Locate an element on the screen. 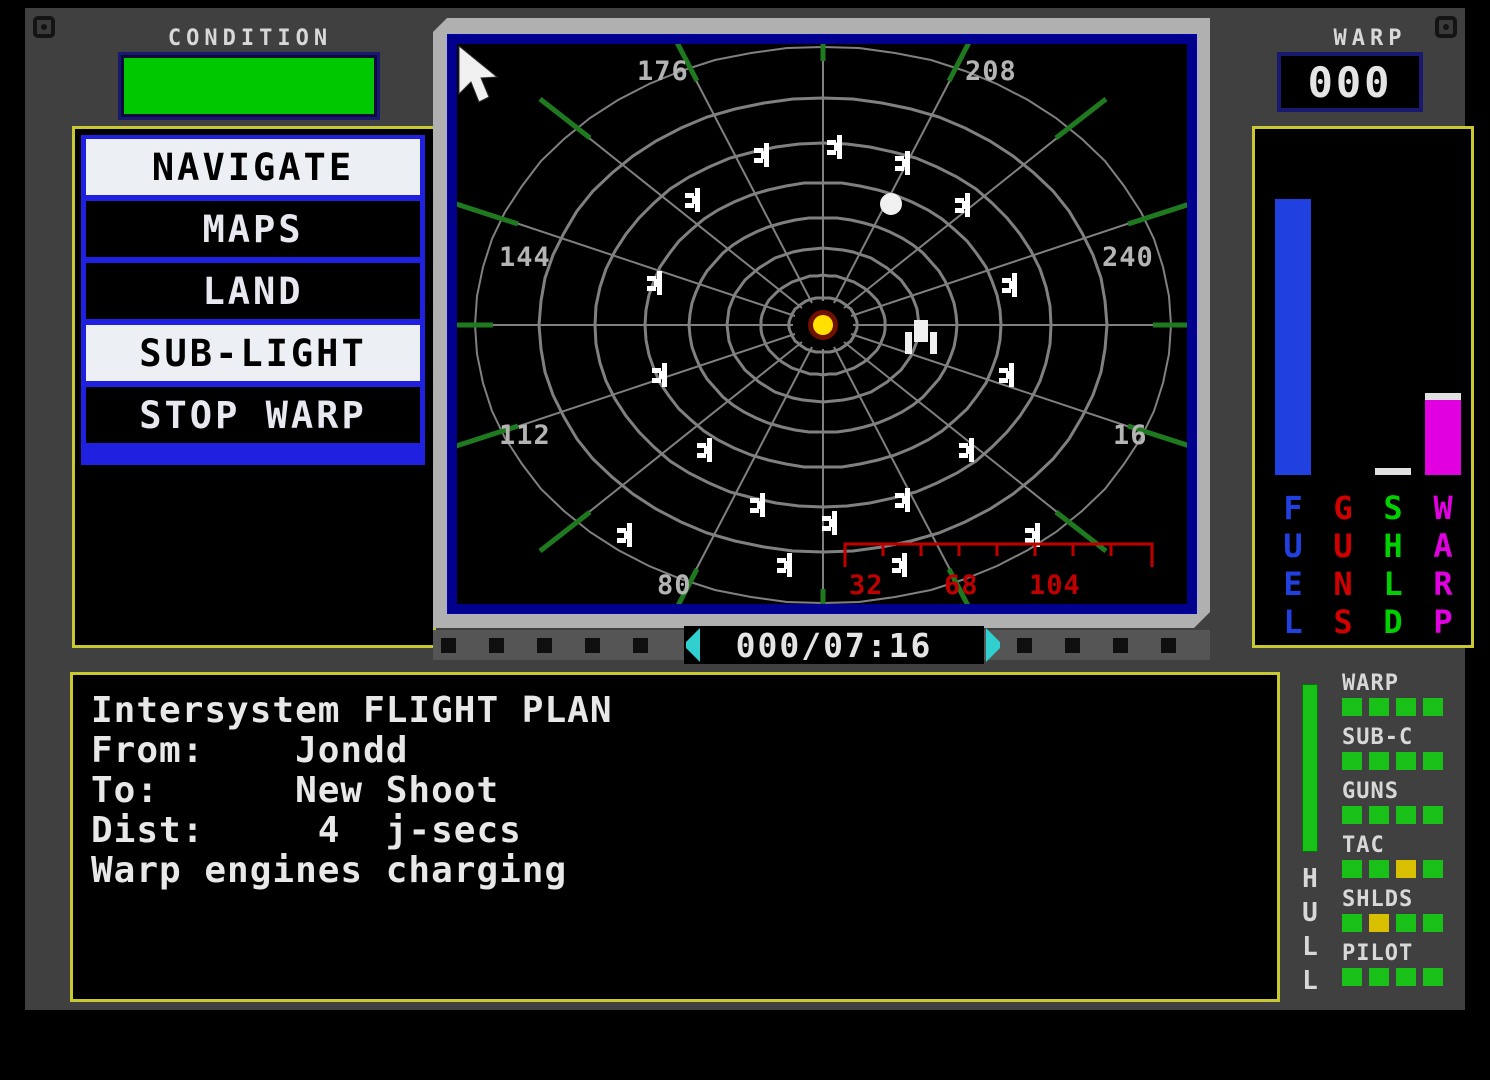 The image size is (1490, 1080). condition-gauge-fill is located at coordinates (249, 86).